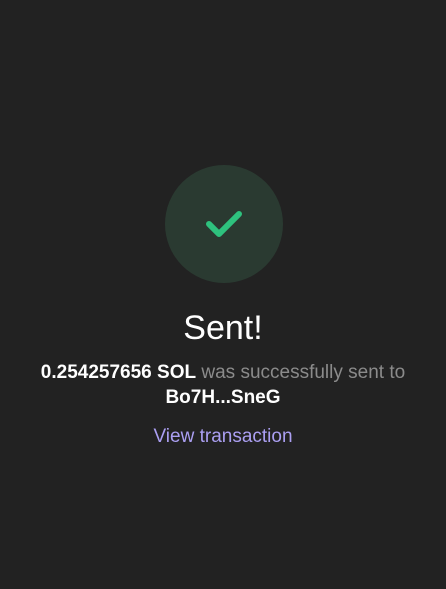 Image resolution: width=446 pixels, height=589 pixels. I want to click on view-transaction-link: View transaction, so click(223, 437).